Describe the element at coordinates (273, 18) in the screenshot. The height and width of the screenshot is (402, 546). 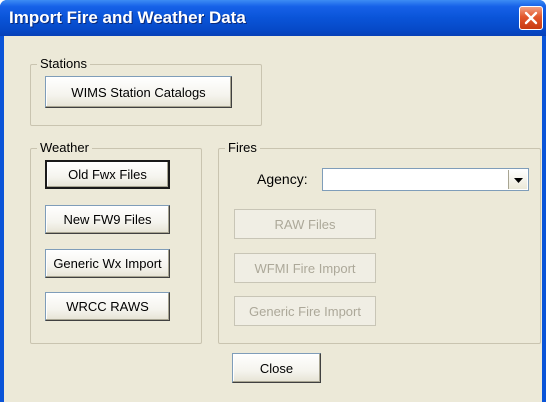
I see `title-bar: Import Fire and Weather Data` at that location.